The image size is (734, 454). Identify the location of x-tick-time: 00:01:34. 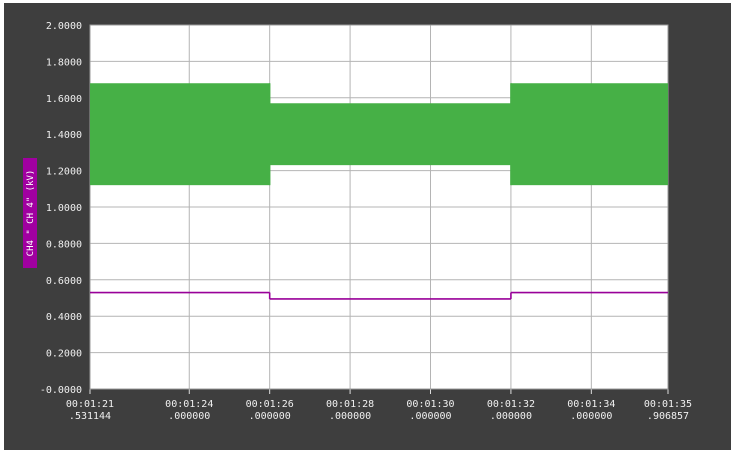
(591, 404).